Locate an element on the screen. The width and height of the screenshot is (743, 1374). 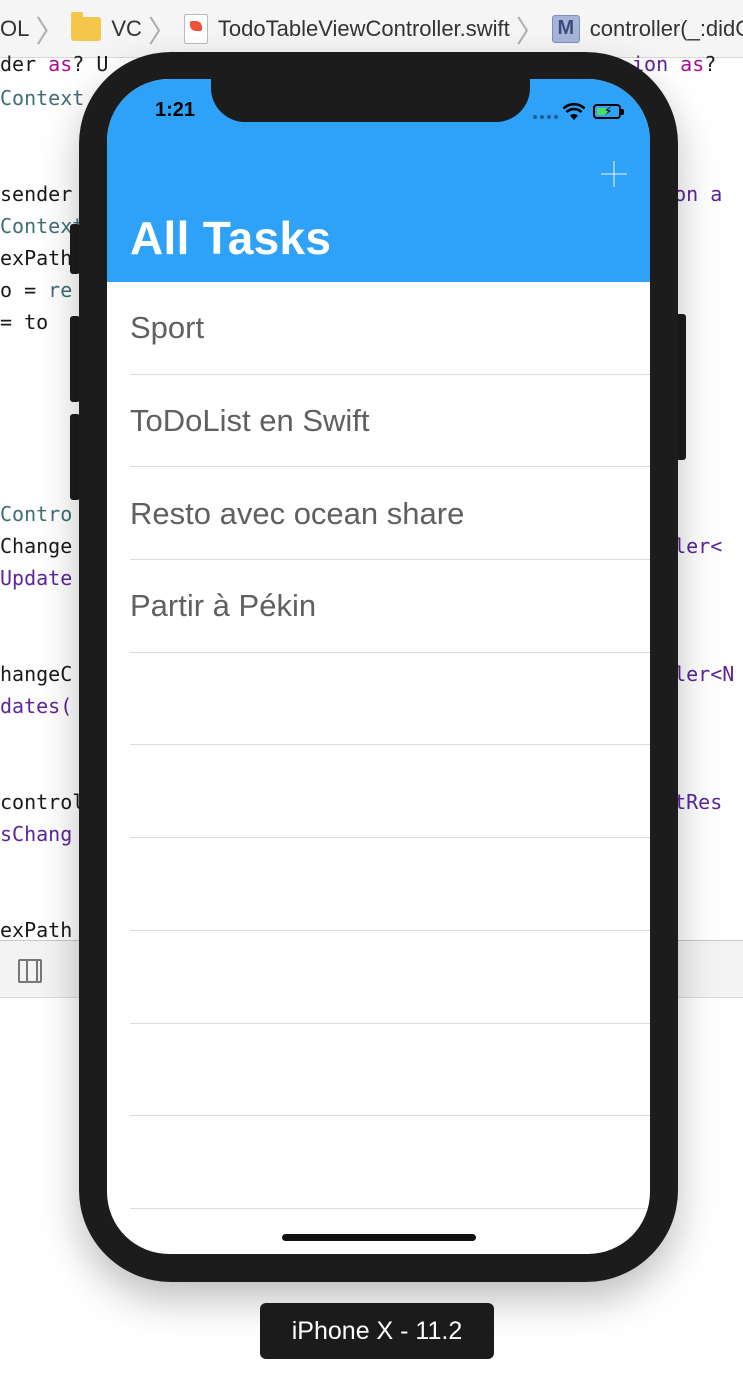
code-line: = to is located at coordinates (24, 322).